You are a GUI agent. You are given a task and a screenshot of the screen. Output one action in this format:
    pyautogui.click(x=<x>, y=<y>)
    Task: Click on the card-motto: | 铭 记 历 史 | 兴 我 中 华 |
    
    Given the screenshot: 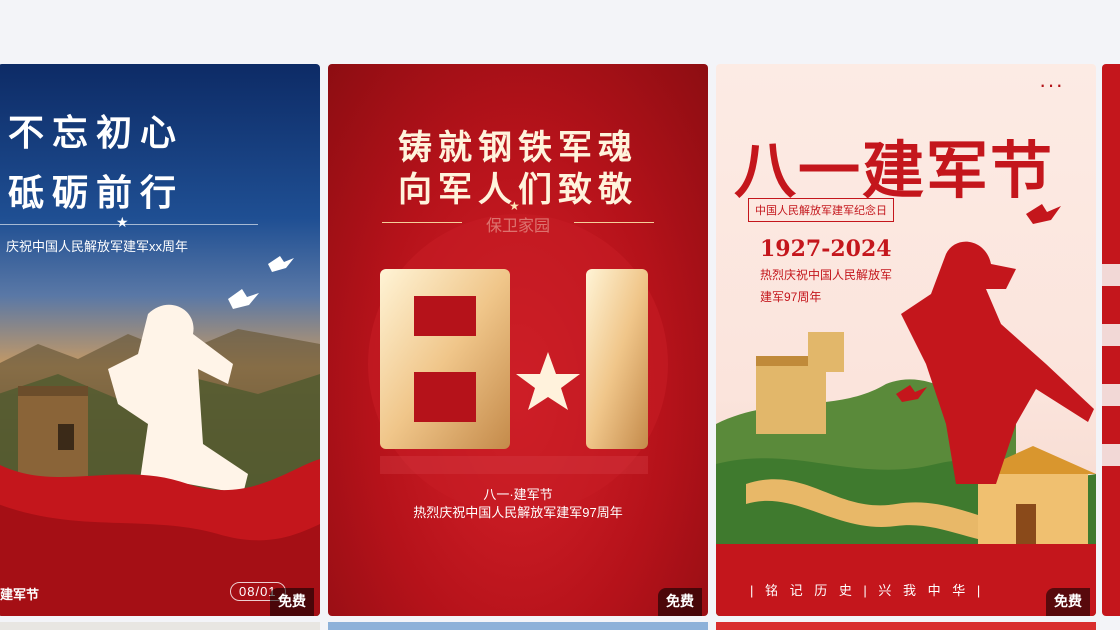 What is the action you would take?
    pyautogui.click(x=867, y=590)
    